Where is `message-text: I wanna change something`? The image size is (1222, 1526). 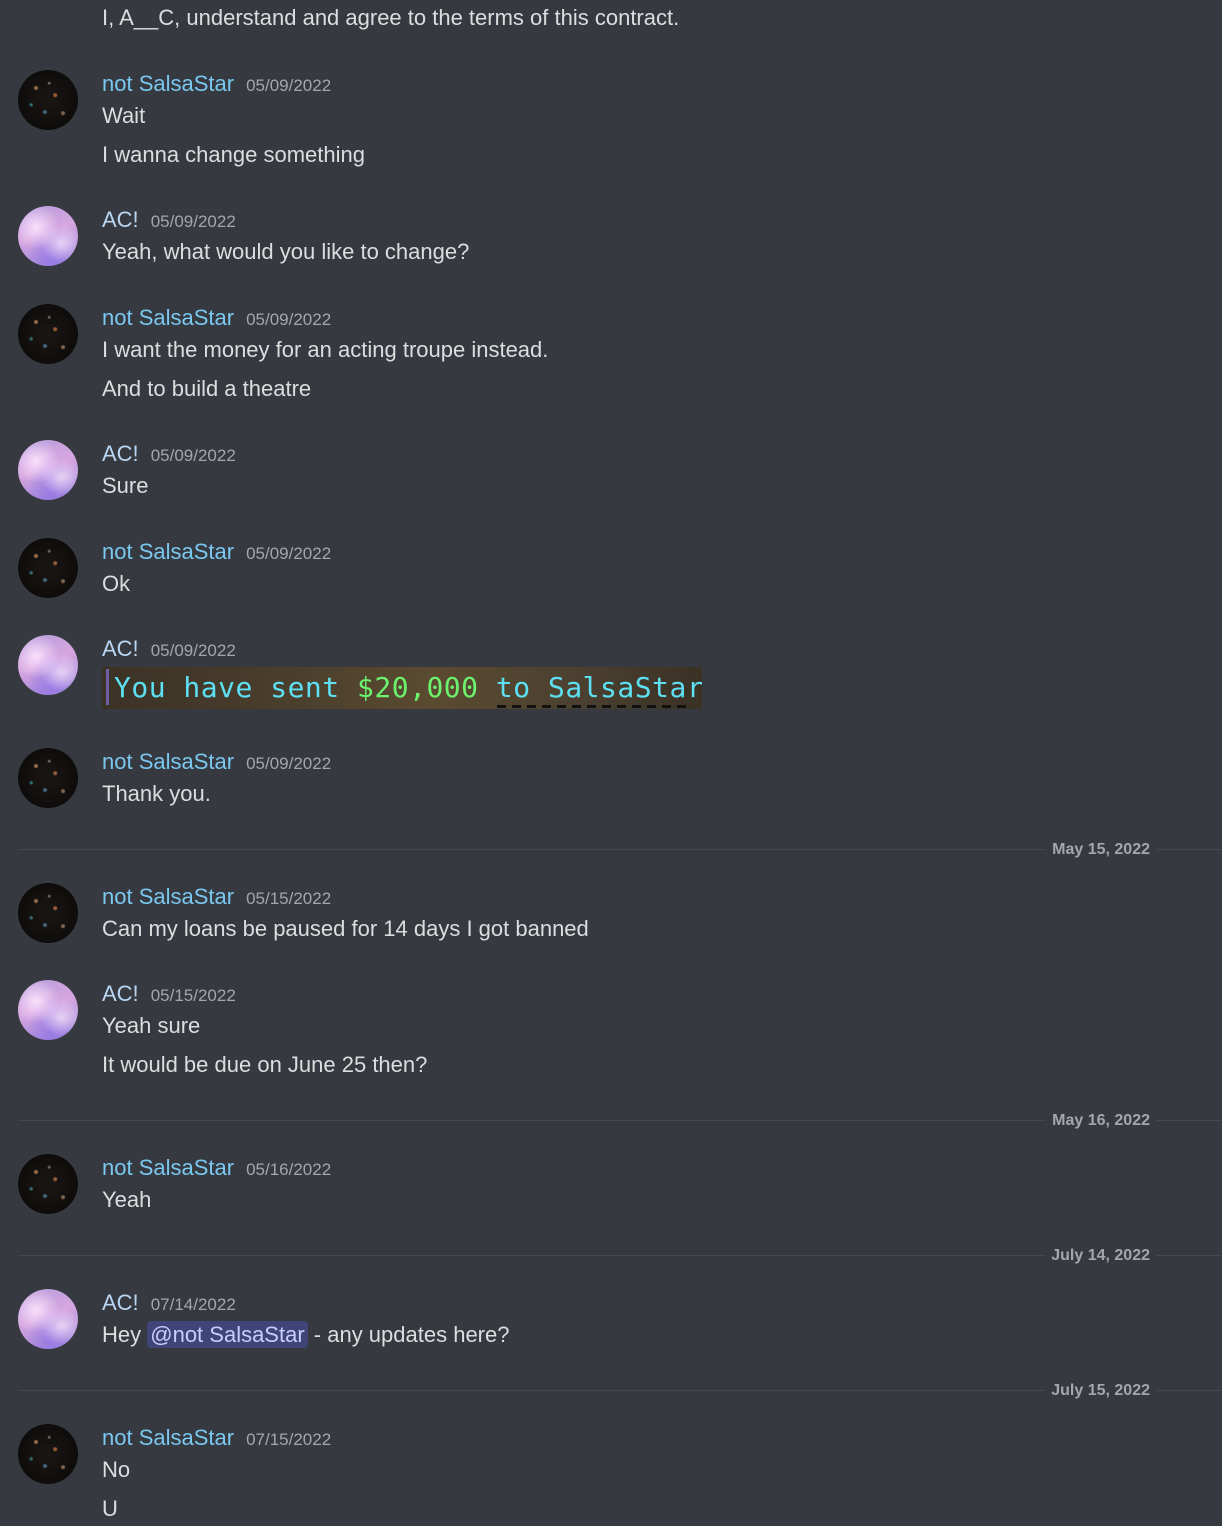
message-text: I wanna change something is located at coordinates (233, 154).